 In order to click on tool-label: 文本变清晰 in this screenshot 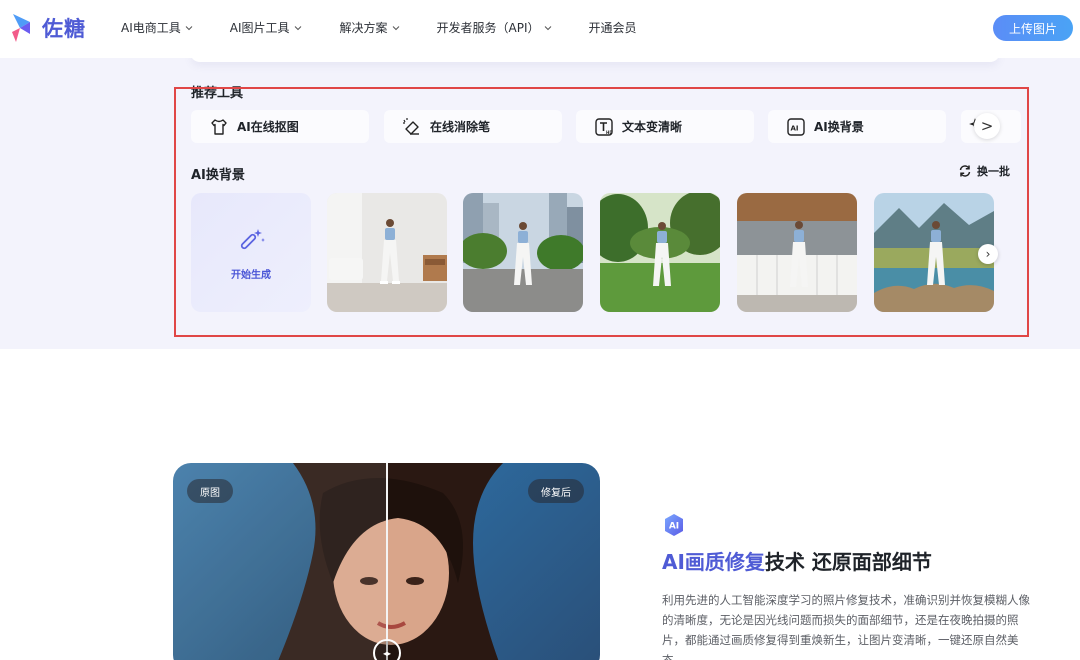, I will do `click(652, 127)`.